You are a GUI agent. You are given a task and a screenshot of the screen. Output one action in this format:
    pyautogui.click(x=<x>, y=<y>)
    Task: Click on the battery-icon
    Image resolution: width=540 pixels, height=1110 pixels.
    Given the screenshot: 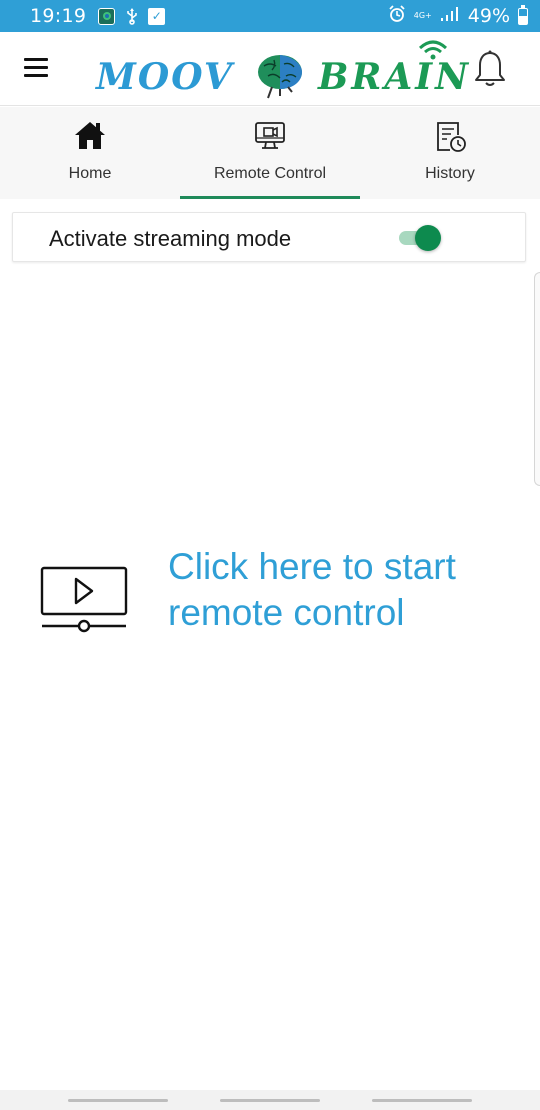 What is the action you would take?
    pyautogui.click(x=523, y=14)
    